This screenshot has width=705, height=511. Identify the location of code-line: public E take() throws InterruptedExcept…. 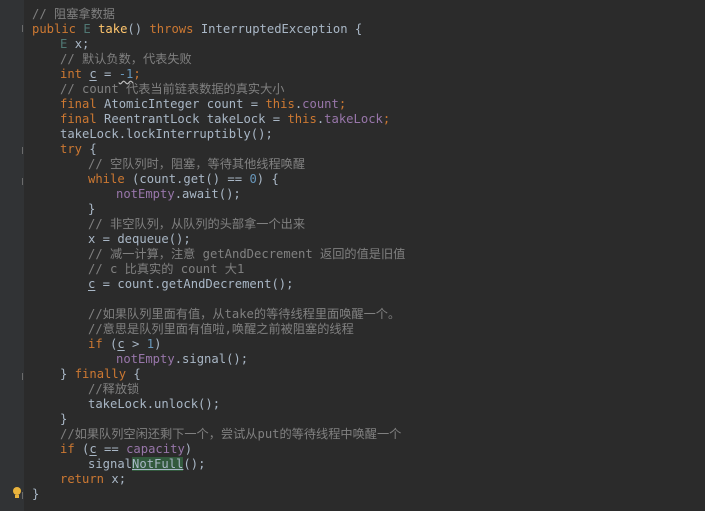
(197, 29).